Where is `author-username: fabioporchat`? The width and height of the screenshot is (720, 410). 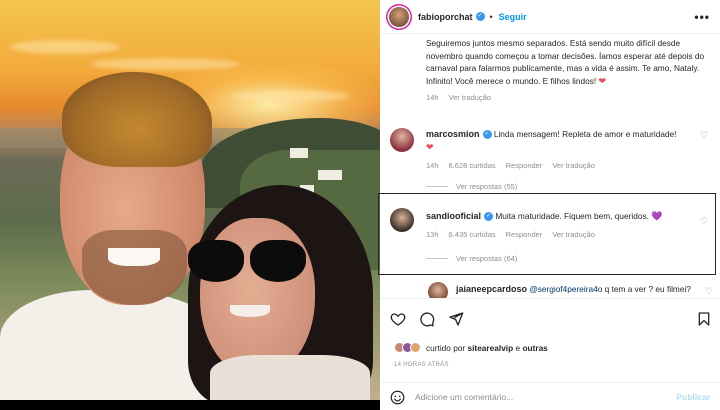 author-username: fabioporchat is located at coordinates (445, 17).